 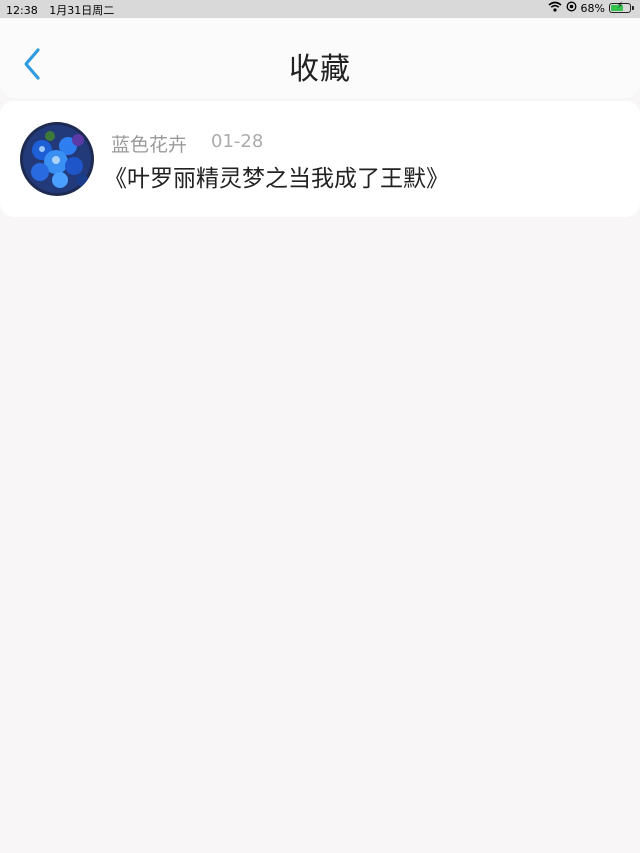 I want to click on battery-percent: 68%, so click(x=592, y=8).